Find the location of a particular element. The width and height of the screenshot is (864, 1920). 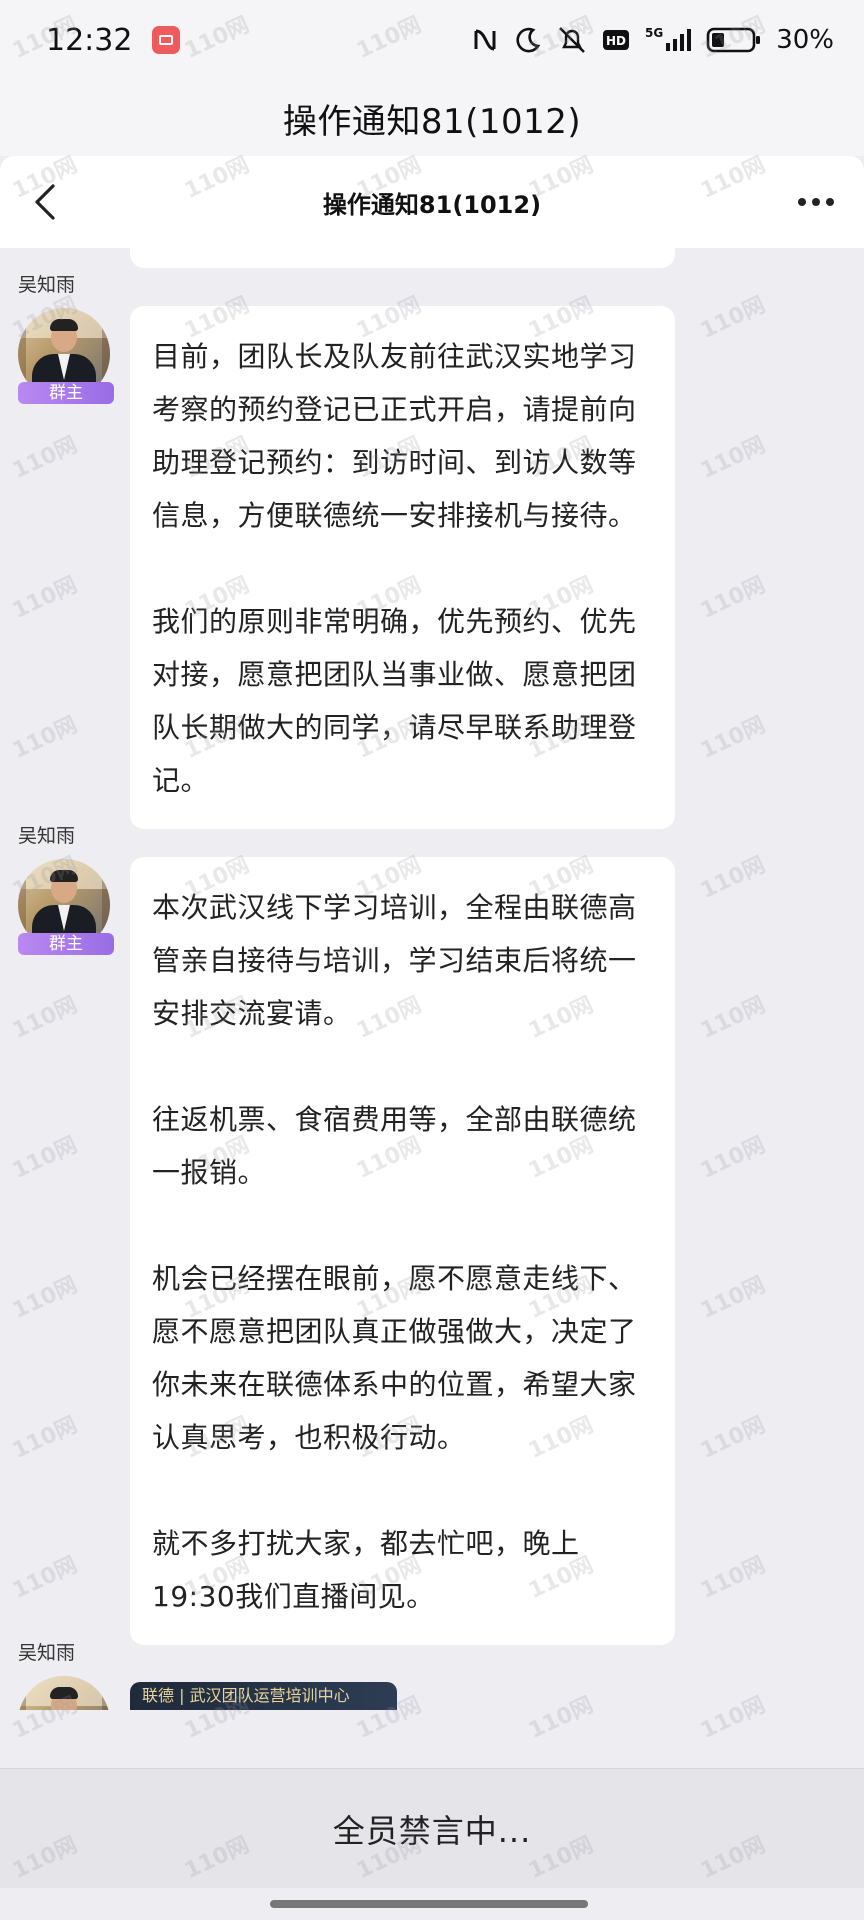

app-title: 操作通知81(1012) is located at coordinates (432, 121).